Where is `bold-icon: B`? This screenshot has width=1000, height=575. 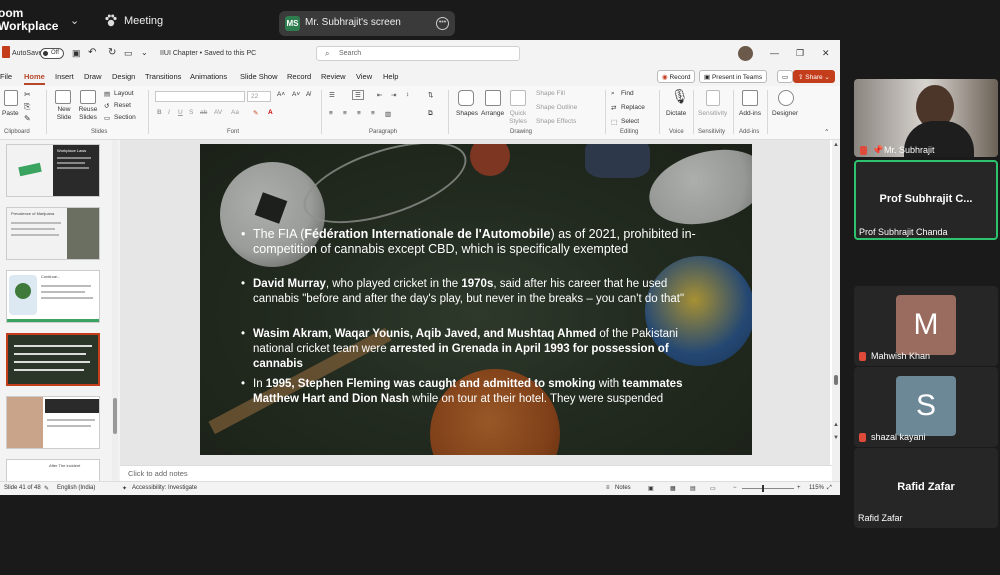 bold-icon: B is located at coordinates (159, 112).